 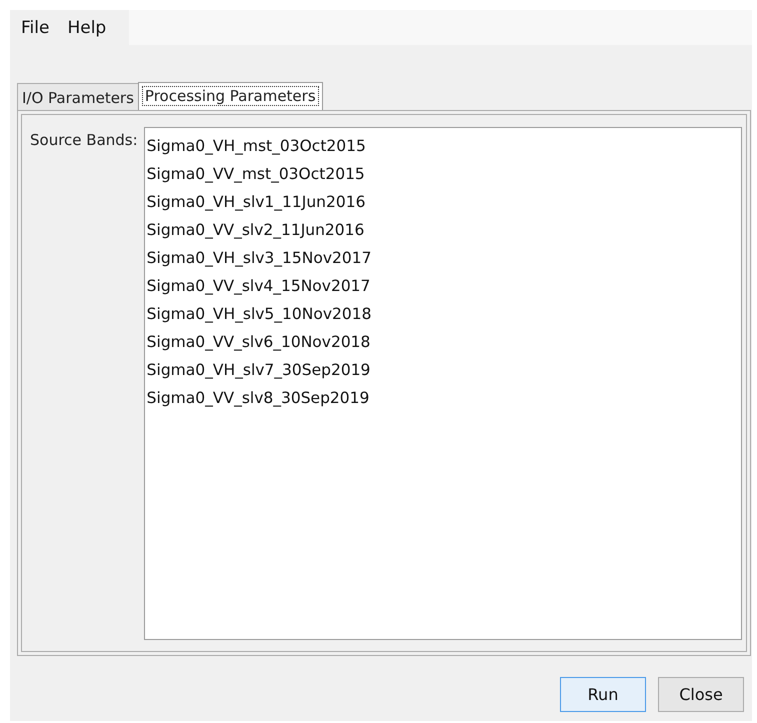 What do you see at coordinates (87, 28) in the screenshot?
I see `menu-item: Help` at bounding box center [87, 28].